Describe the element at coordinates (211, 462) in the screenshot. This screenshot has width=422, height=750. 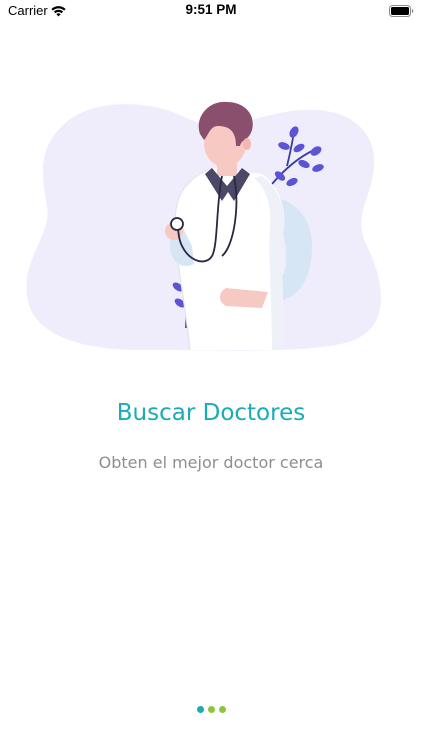
I see `onboarding-subtitle: Obten el mejor doctor cerca` at that location.